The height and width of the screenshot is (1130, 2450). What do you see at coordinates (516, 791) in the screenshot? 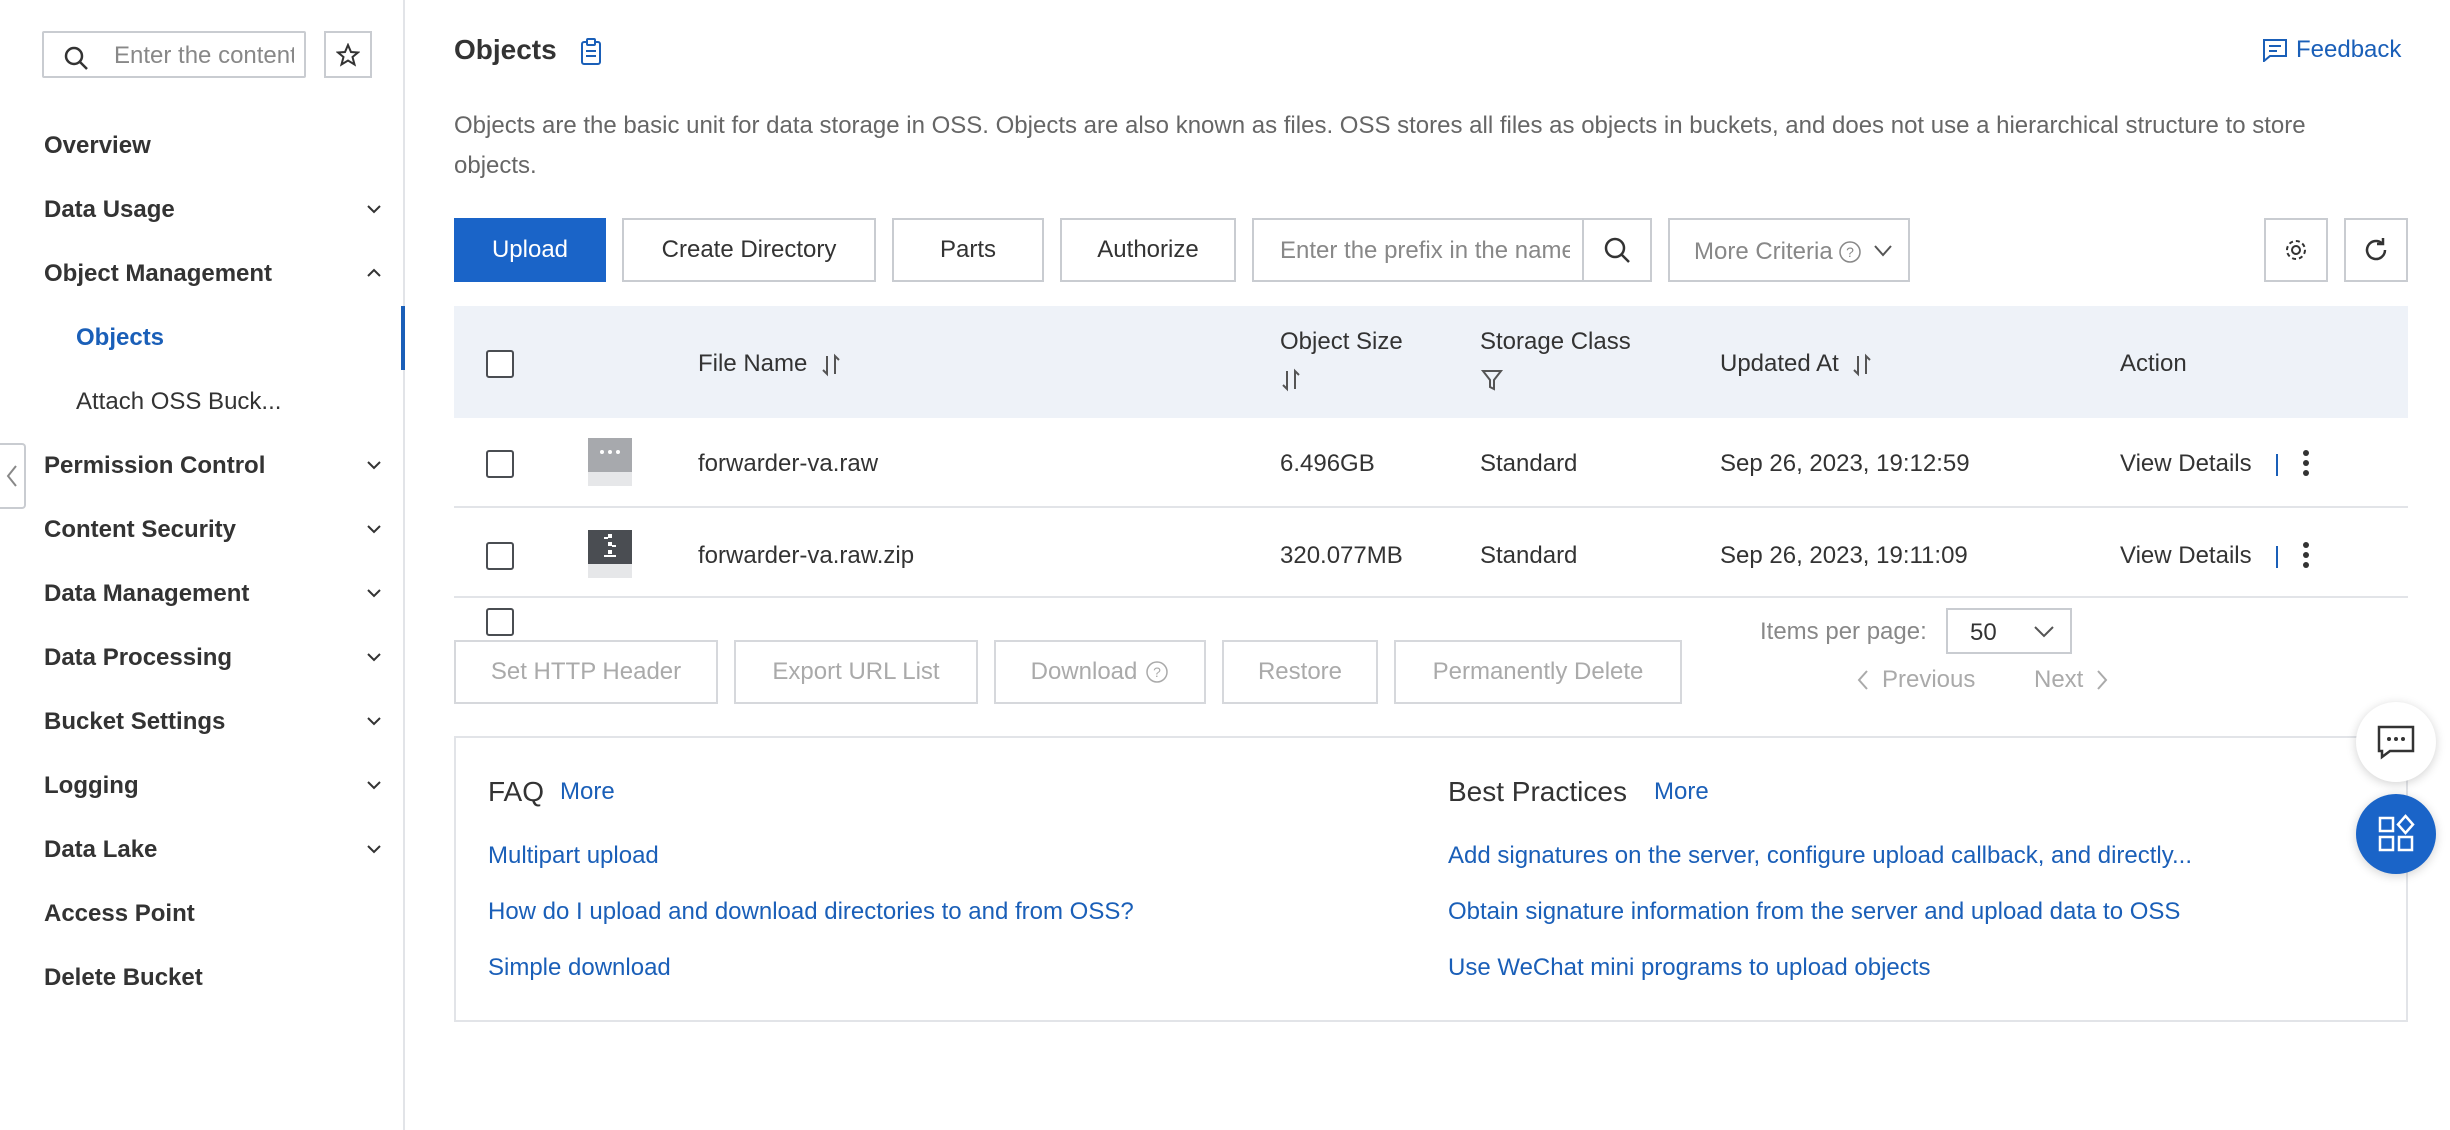
I see `faq-title: FAQ` at bounding box center [516, 791].